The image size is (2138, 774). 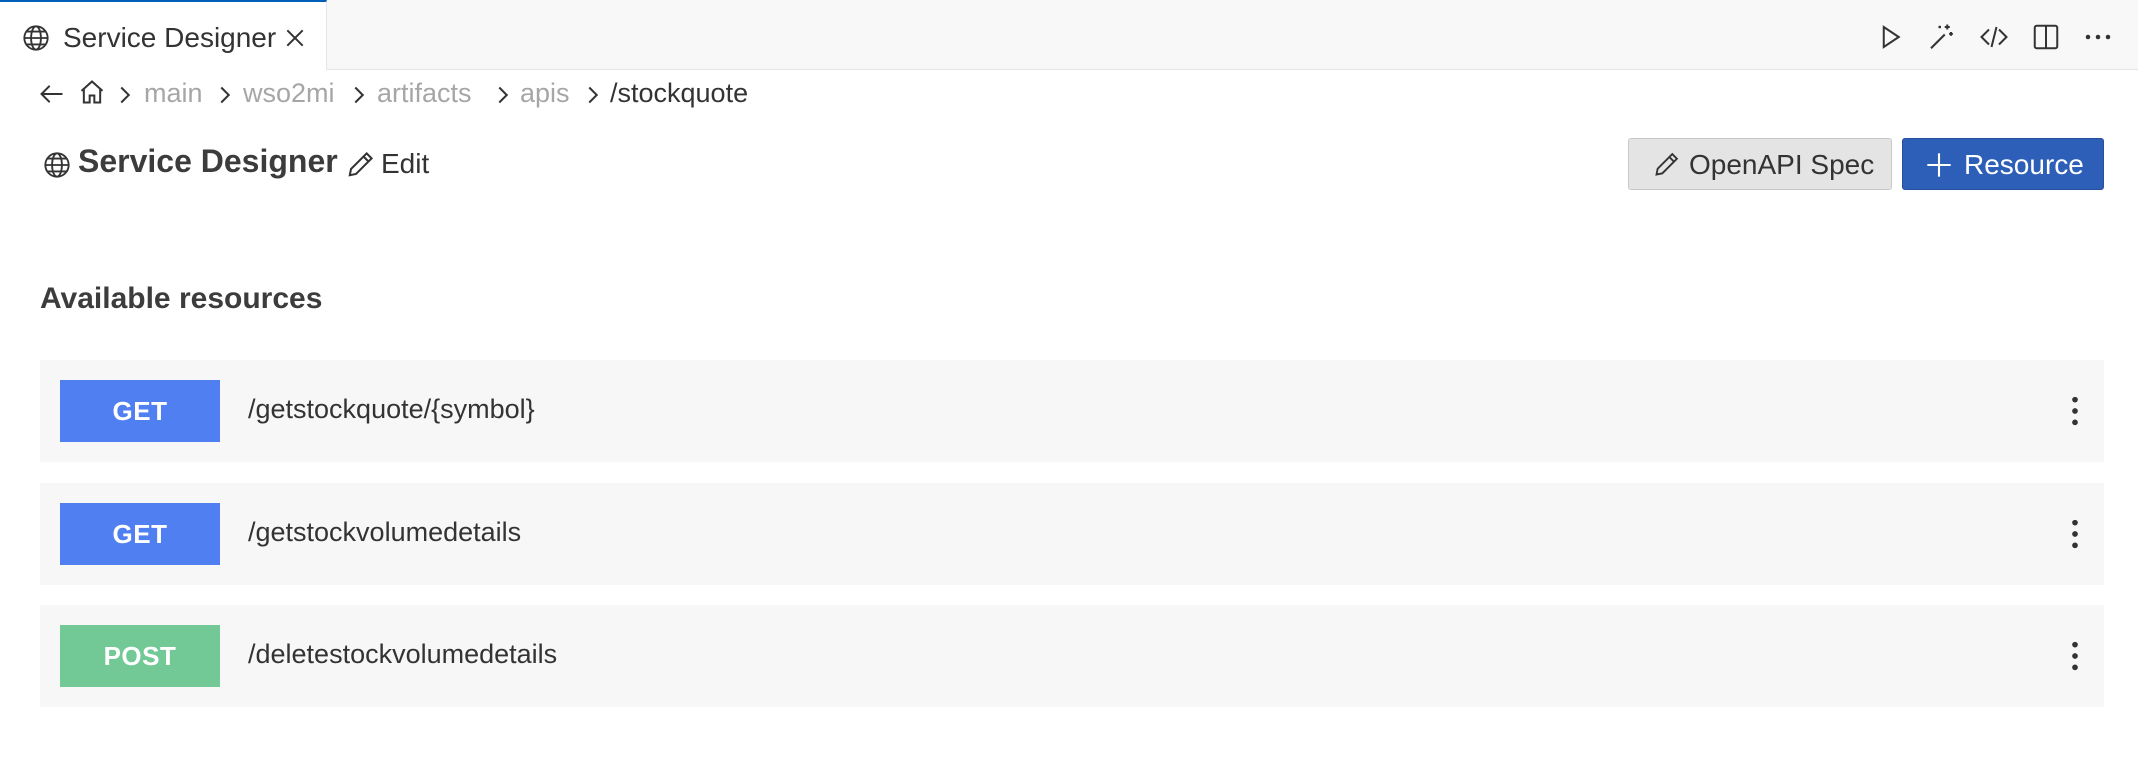 I want to click on breadcrumb-current: /stockquote, so click(x=679, y=93).